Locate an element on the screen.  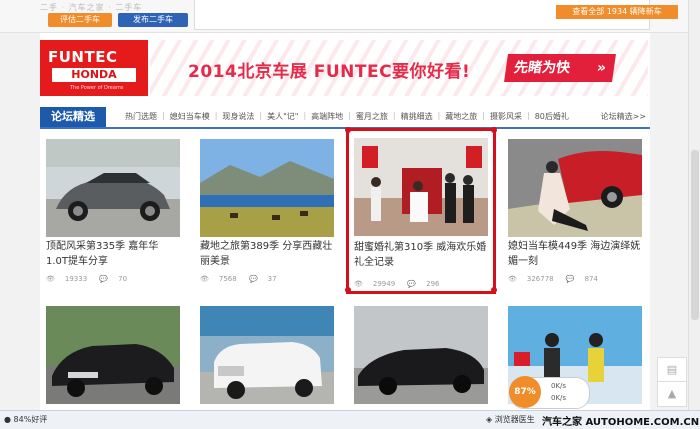
view-count: 29949 is located at coordinates (384, 284).